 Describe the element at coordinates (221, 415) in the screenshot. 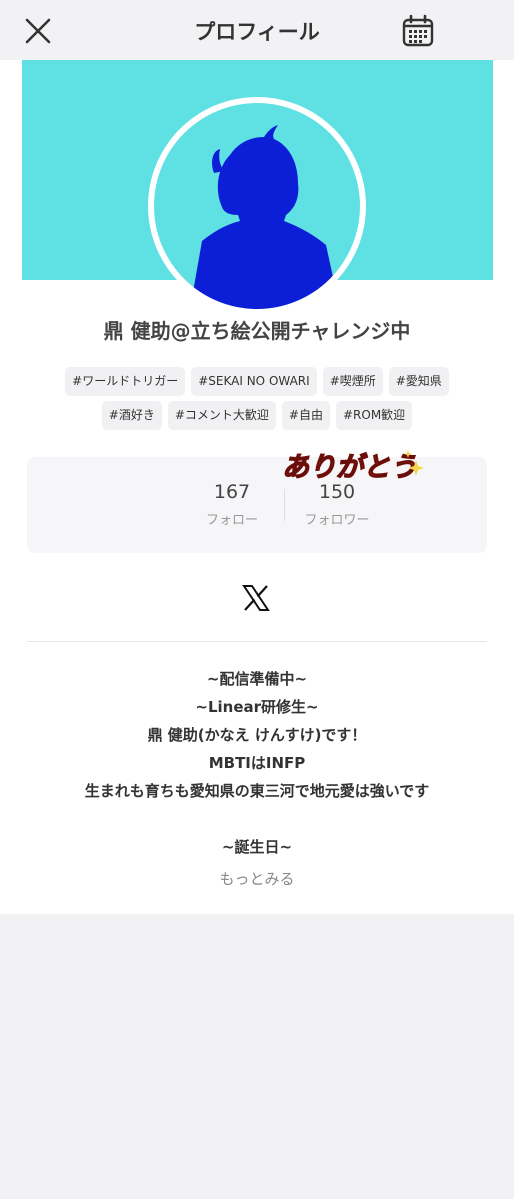

I see `tag-chip: #コメント大歓迎` at that location.